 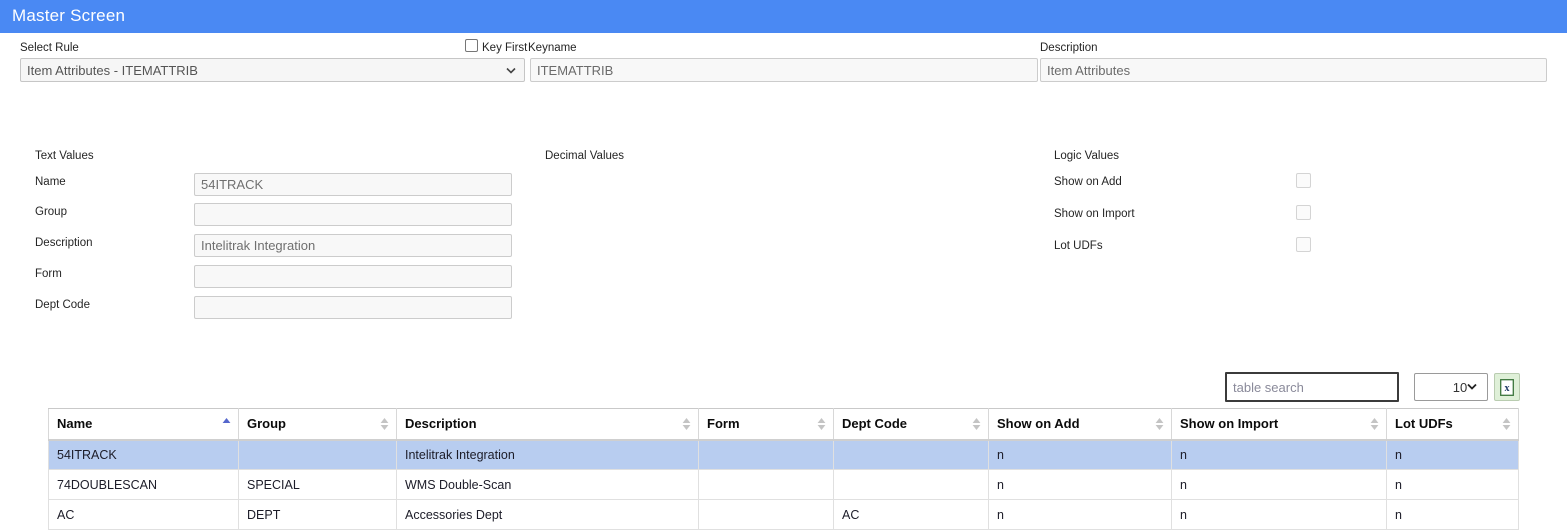 I want to click on text-value-input-description, so click(x=353, y=245).